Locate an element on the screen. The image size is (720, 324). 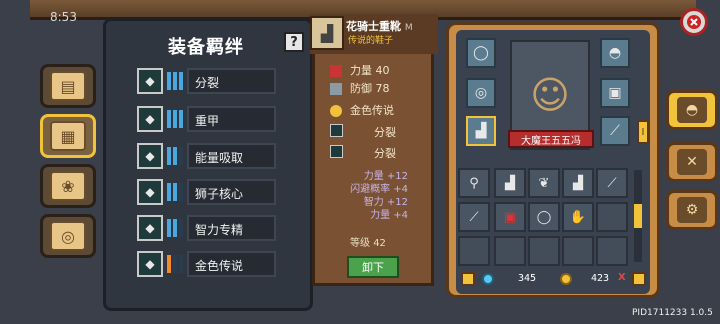
inventory-slot: ❦ is located at coordinates (544, 183).